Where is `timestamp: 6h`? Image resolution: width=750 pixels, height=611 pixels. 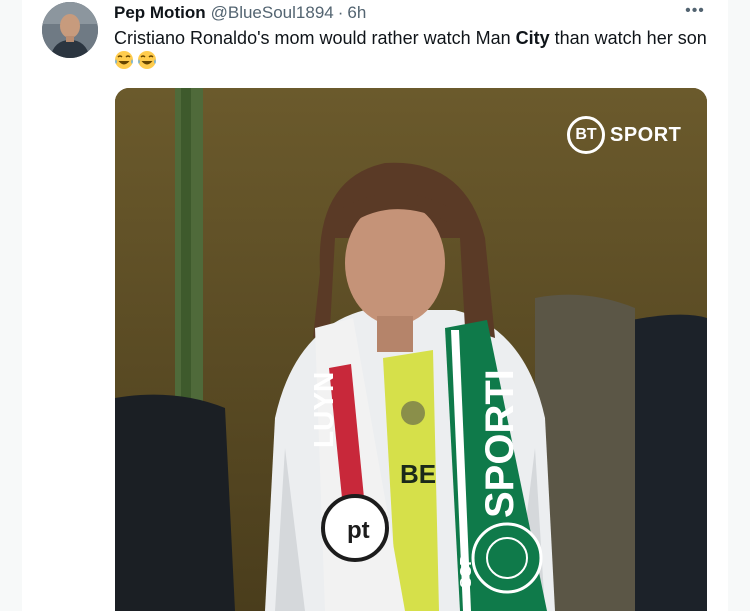
timestamp: 6h is located at coordinates (356, 13).